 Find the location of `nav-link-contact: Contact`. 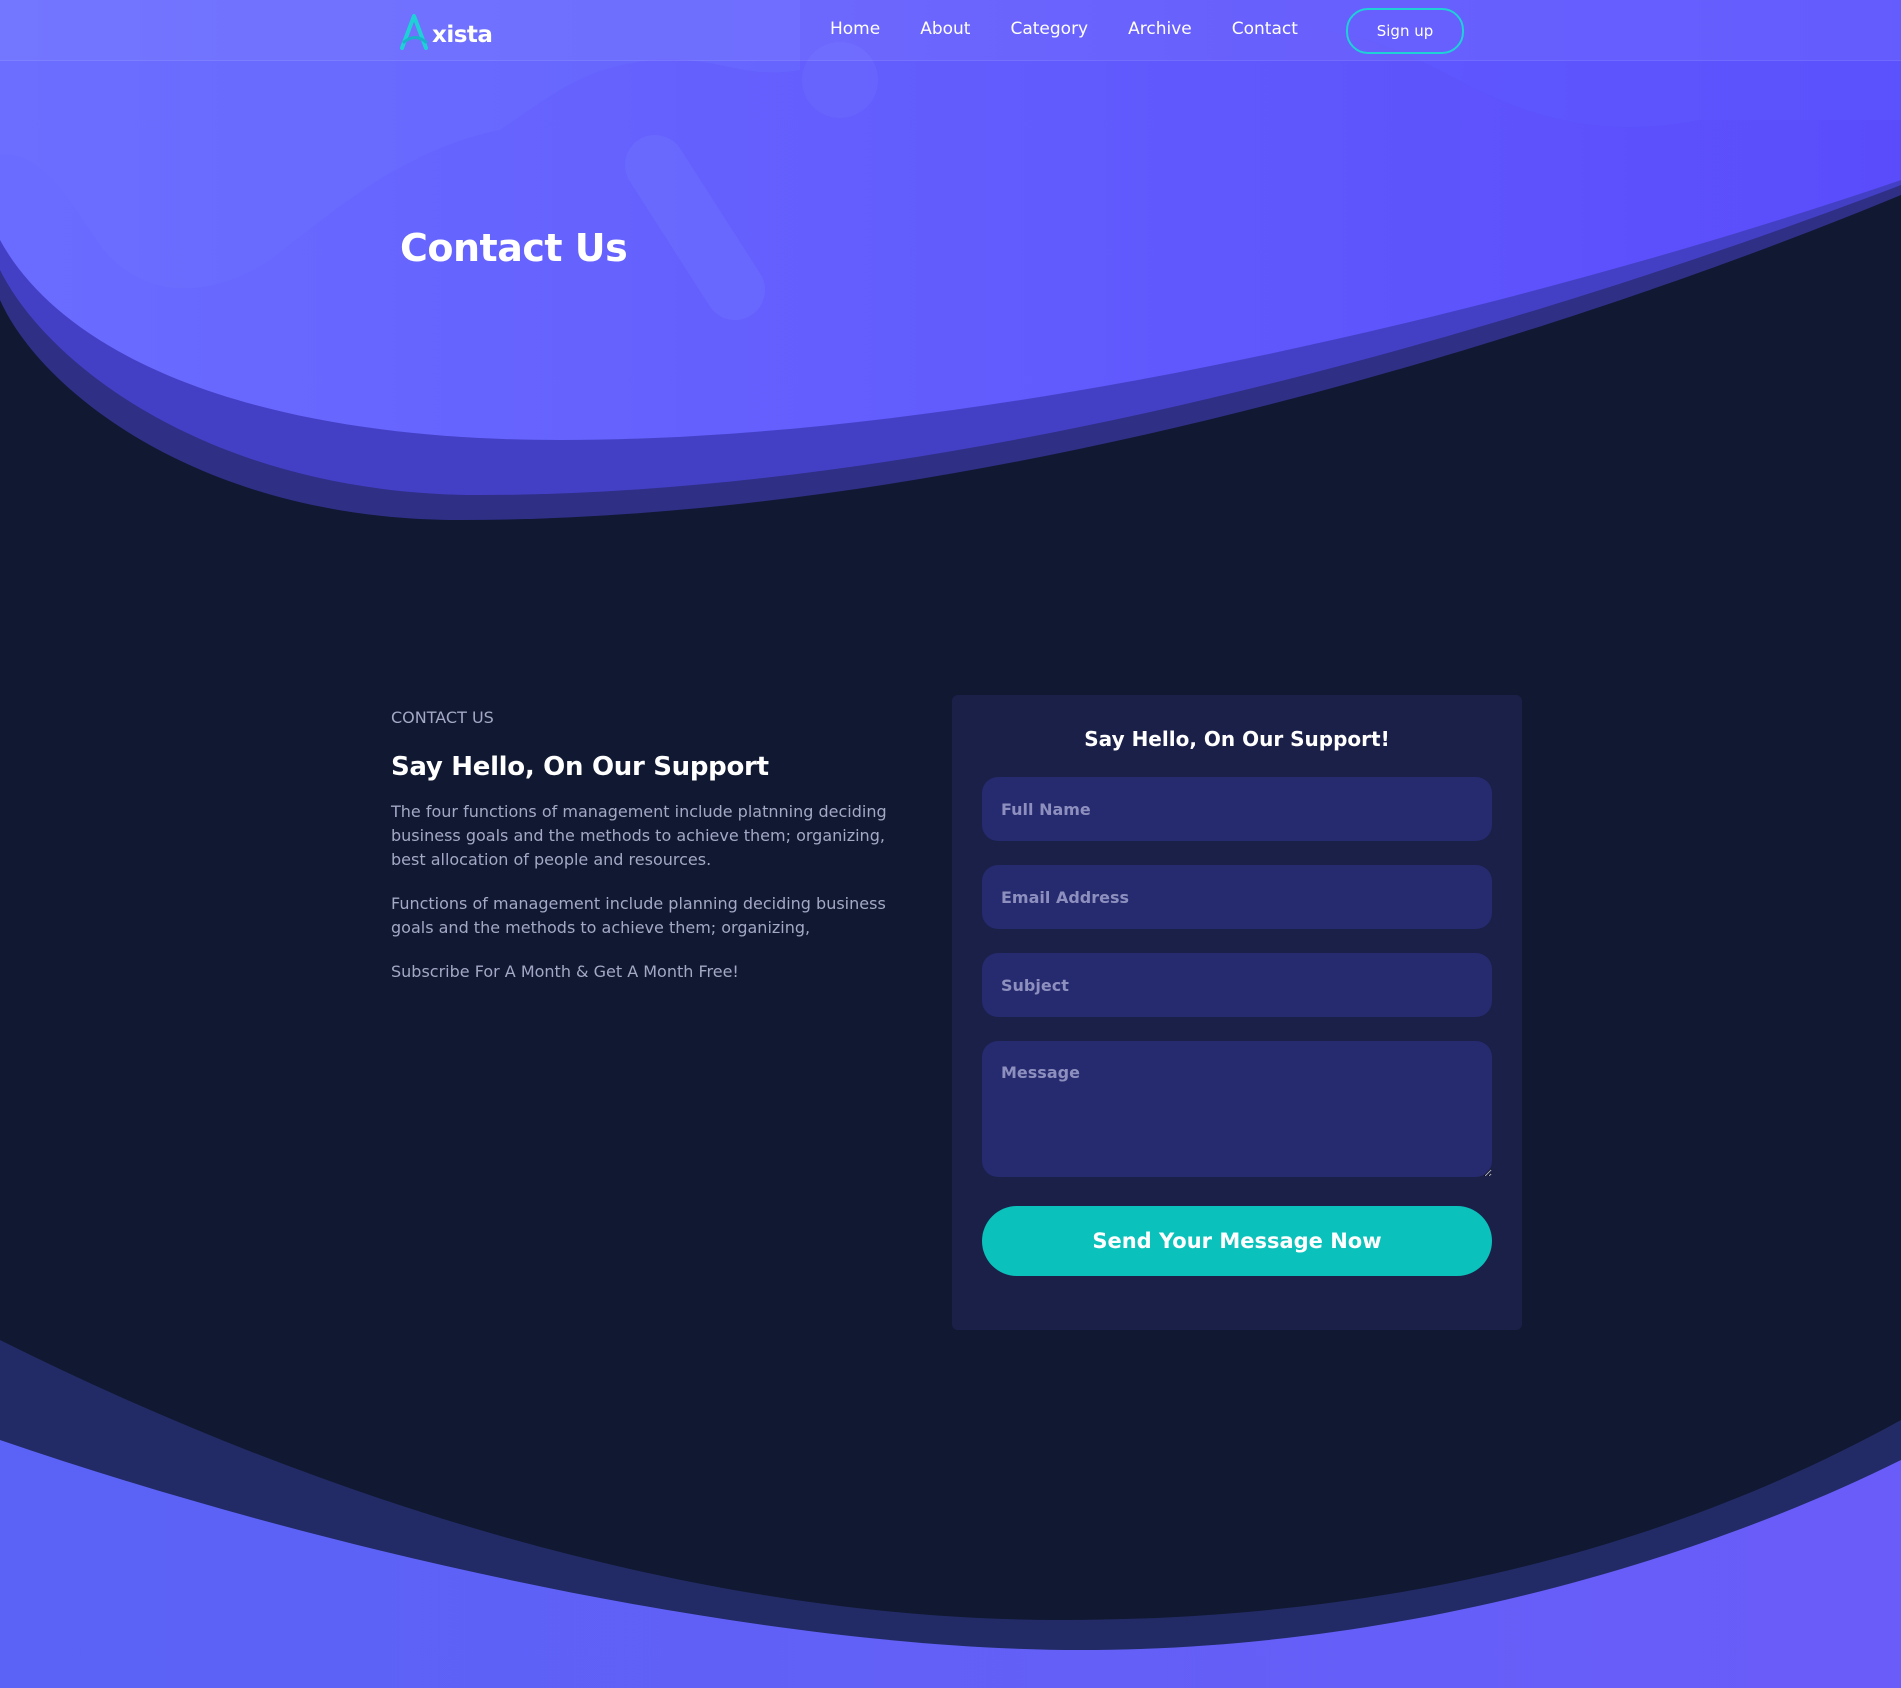

nav-link-contact: Contact is located at coordinates (1265, 29).